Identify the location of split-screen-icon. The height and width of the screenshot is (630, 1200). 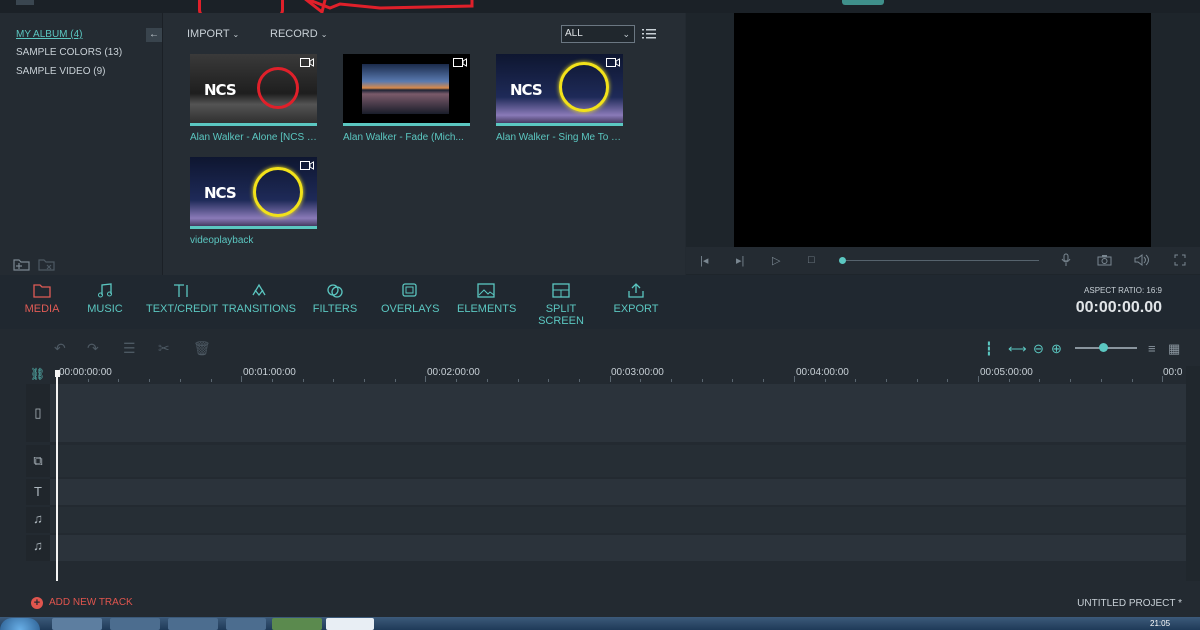
(561, 290).